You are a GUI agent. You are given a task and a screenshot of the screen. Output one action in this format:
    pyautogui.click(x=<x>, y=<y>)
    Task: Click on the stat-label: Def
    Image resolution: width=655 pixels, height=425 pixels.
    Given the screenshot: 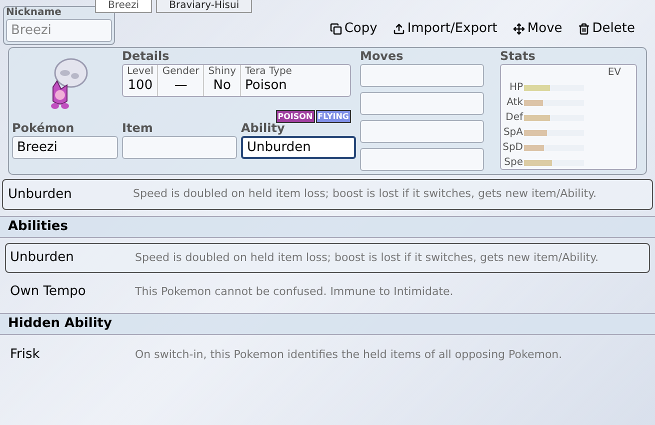 What is the action you would take?
    pyautogui.click(x=514, y=118)
    